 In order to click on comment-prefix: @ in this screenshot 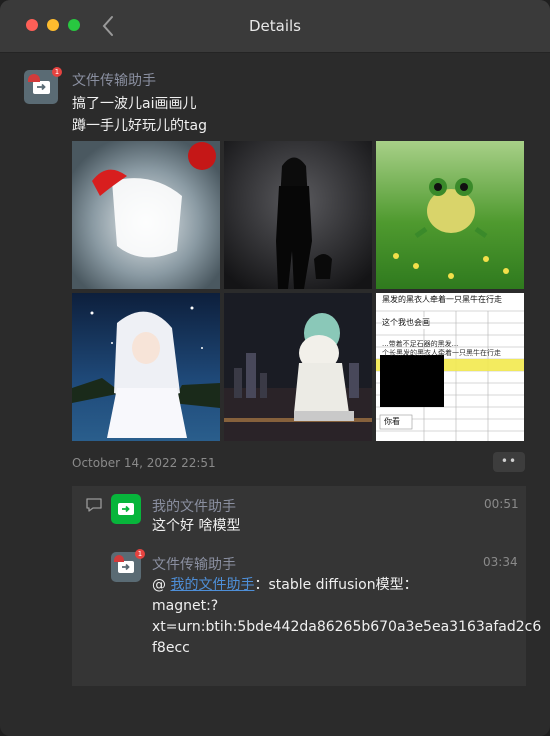, I will do `click(161, 585)`.